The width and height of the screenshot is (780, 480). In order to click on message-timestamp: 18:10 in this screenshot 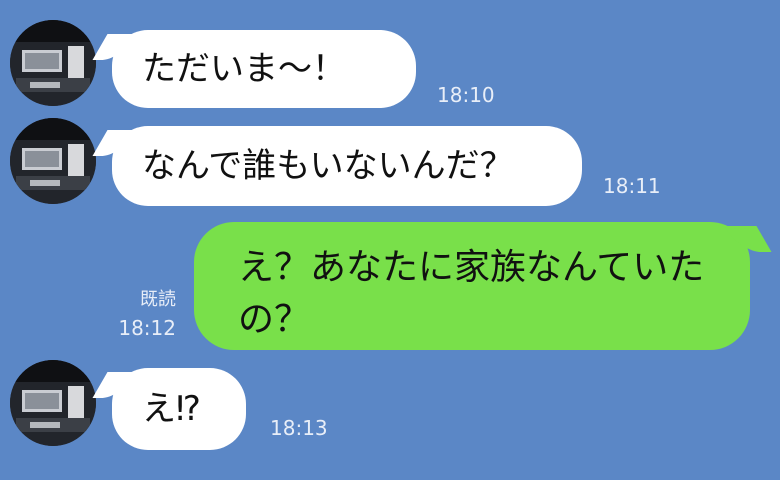, I will do `click(466, 95)`.